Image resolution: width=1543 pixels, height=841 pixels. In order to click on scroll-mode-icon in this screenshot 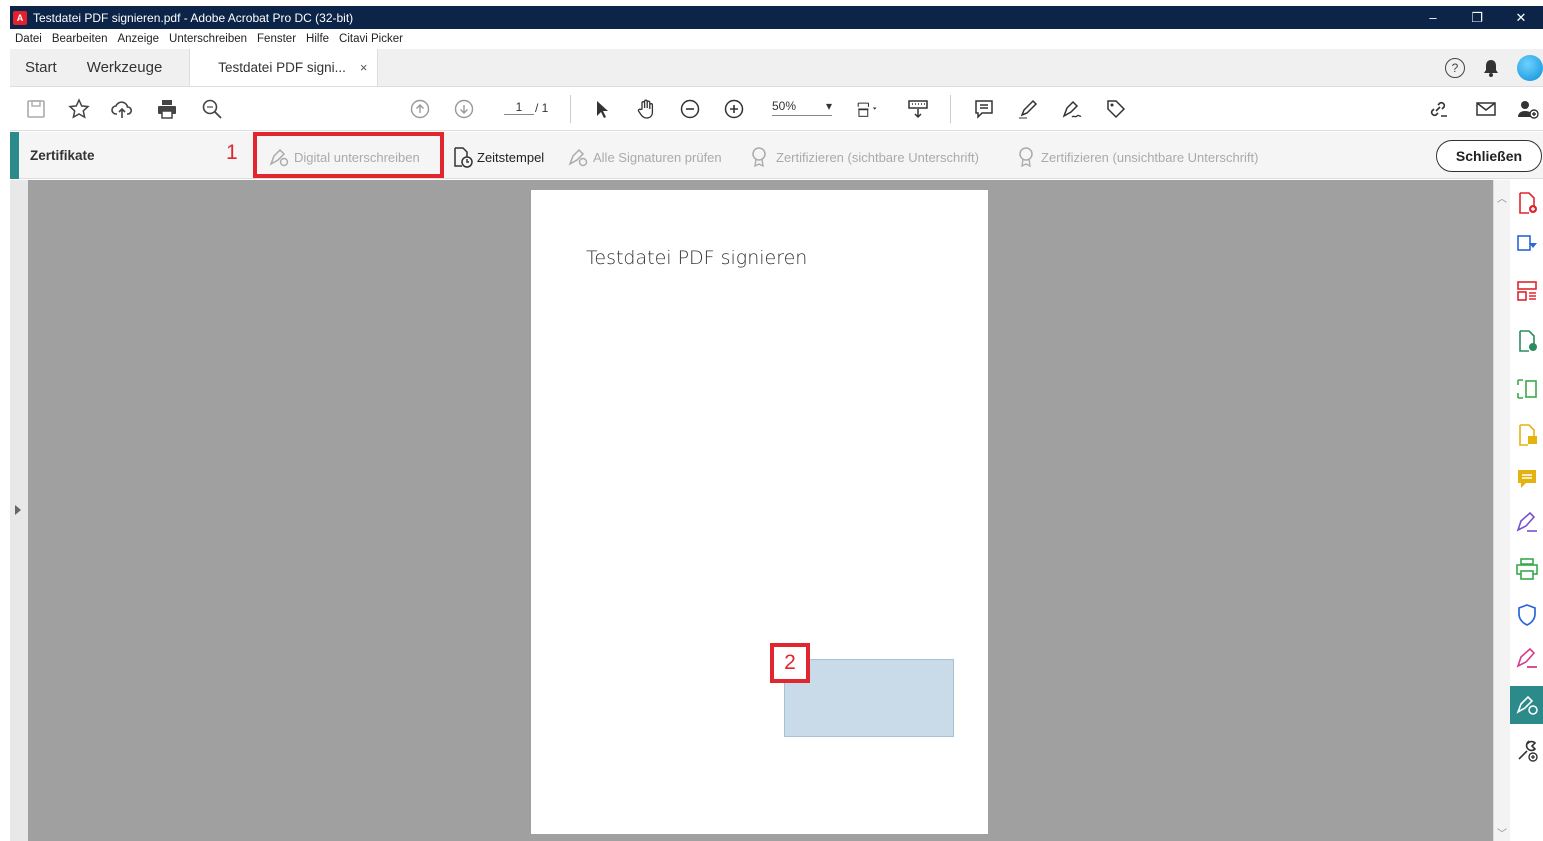, I will do `click(918, 109)`.